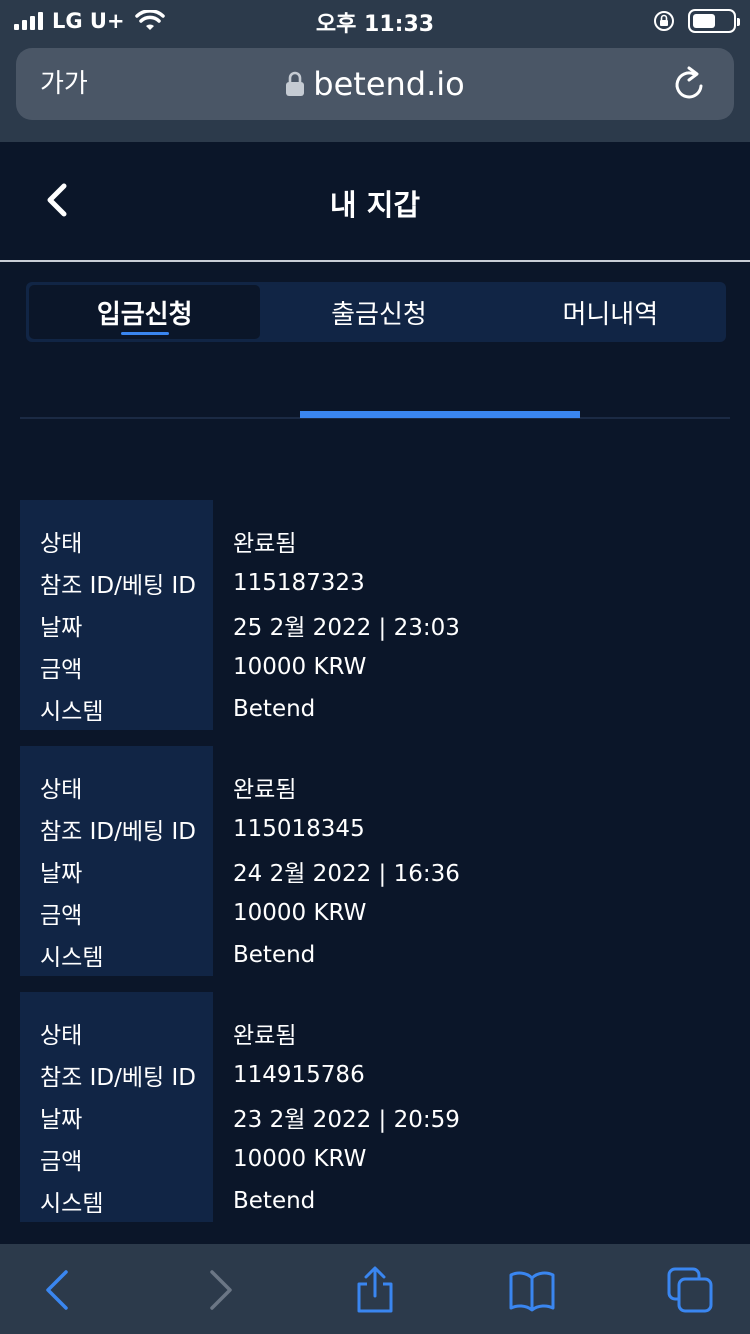 The width and height of the screenshot is (750, 1334). Describe the element at coordinates (220, 1290) in the screenshot. I see `browser-forward-icon` at that location.